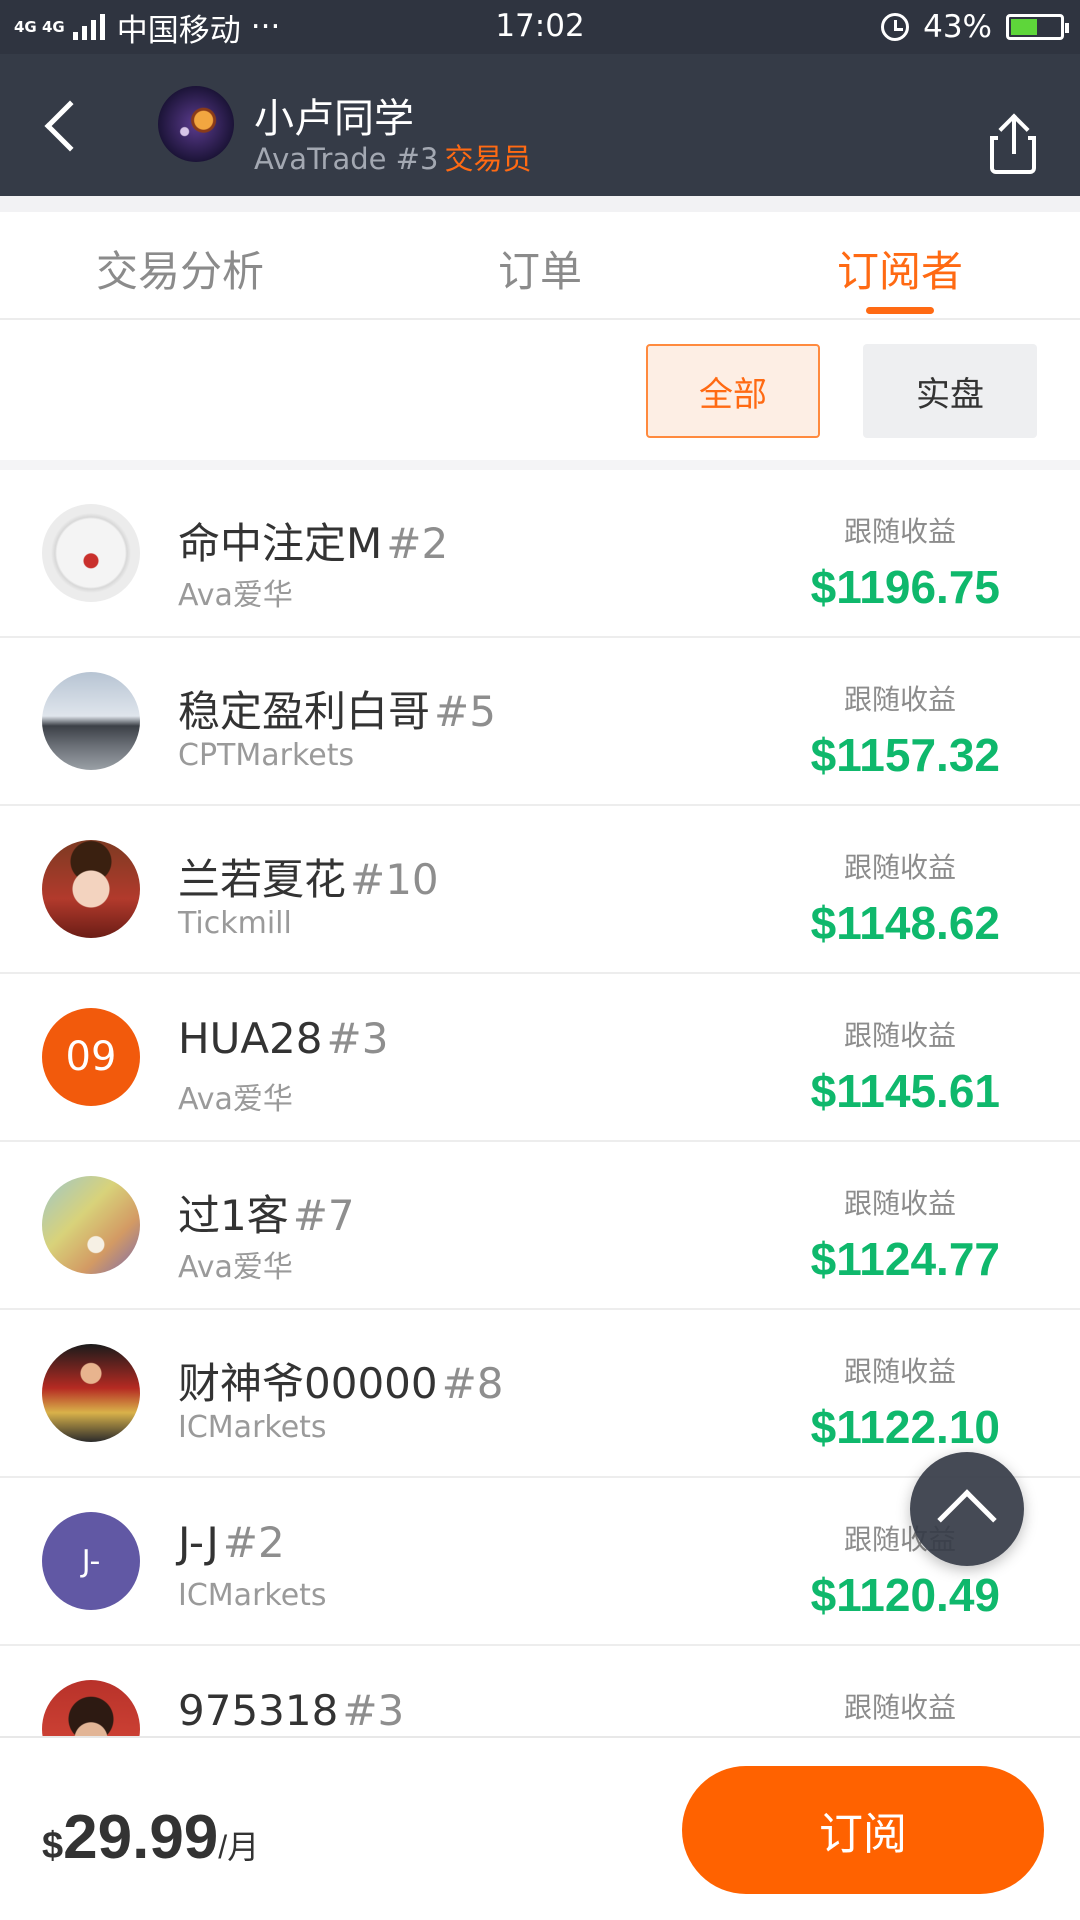 The image size is (1080, 1920). I want to click on subscriber-rank: #5, so click(465, 711).